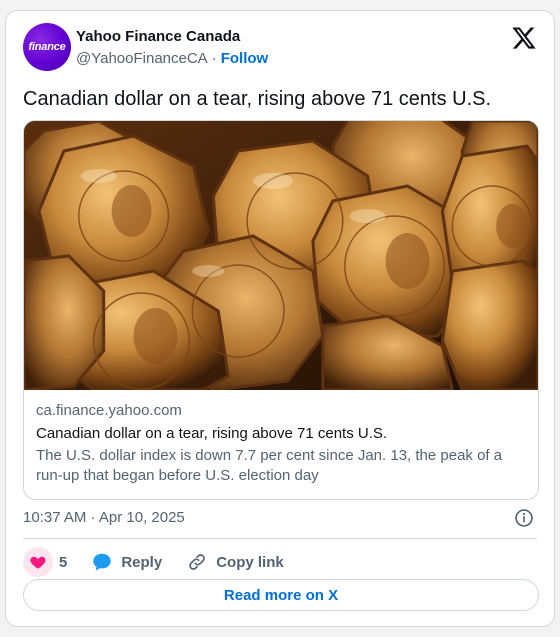 The image size is (560, 637). What do you see at coordinates (281, 595) in the screenshot?
I see `read-more-button: Read more on X` at bounding box center [281, 595].